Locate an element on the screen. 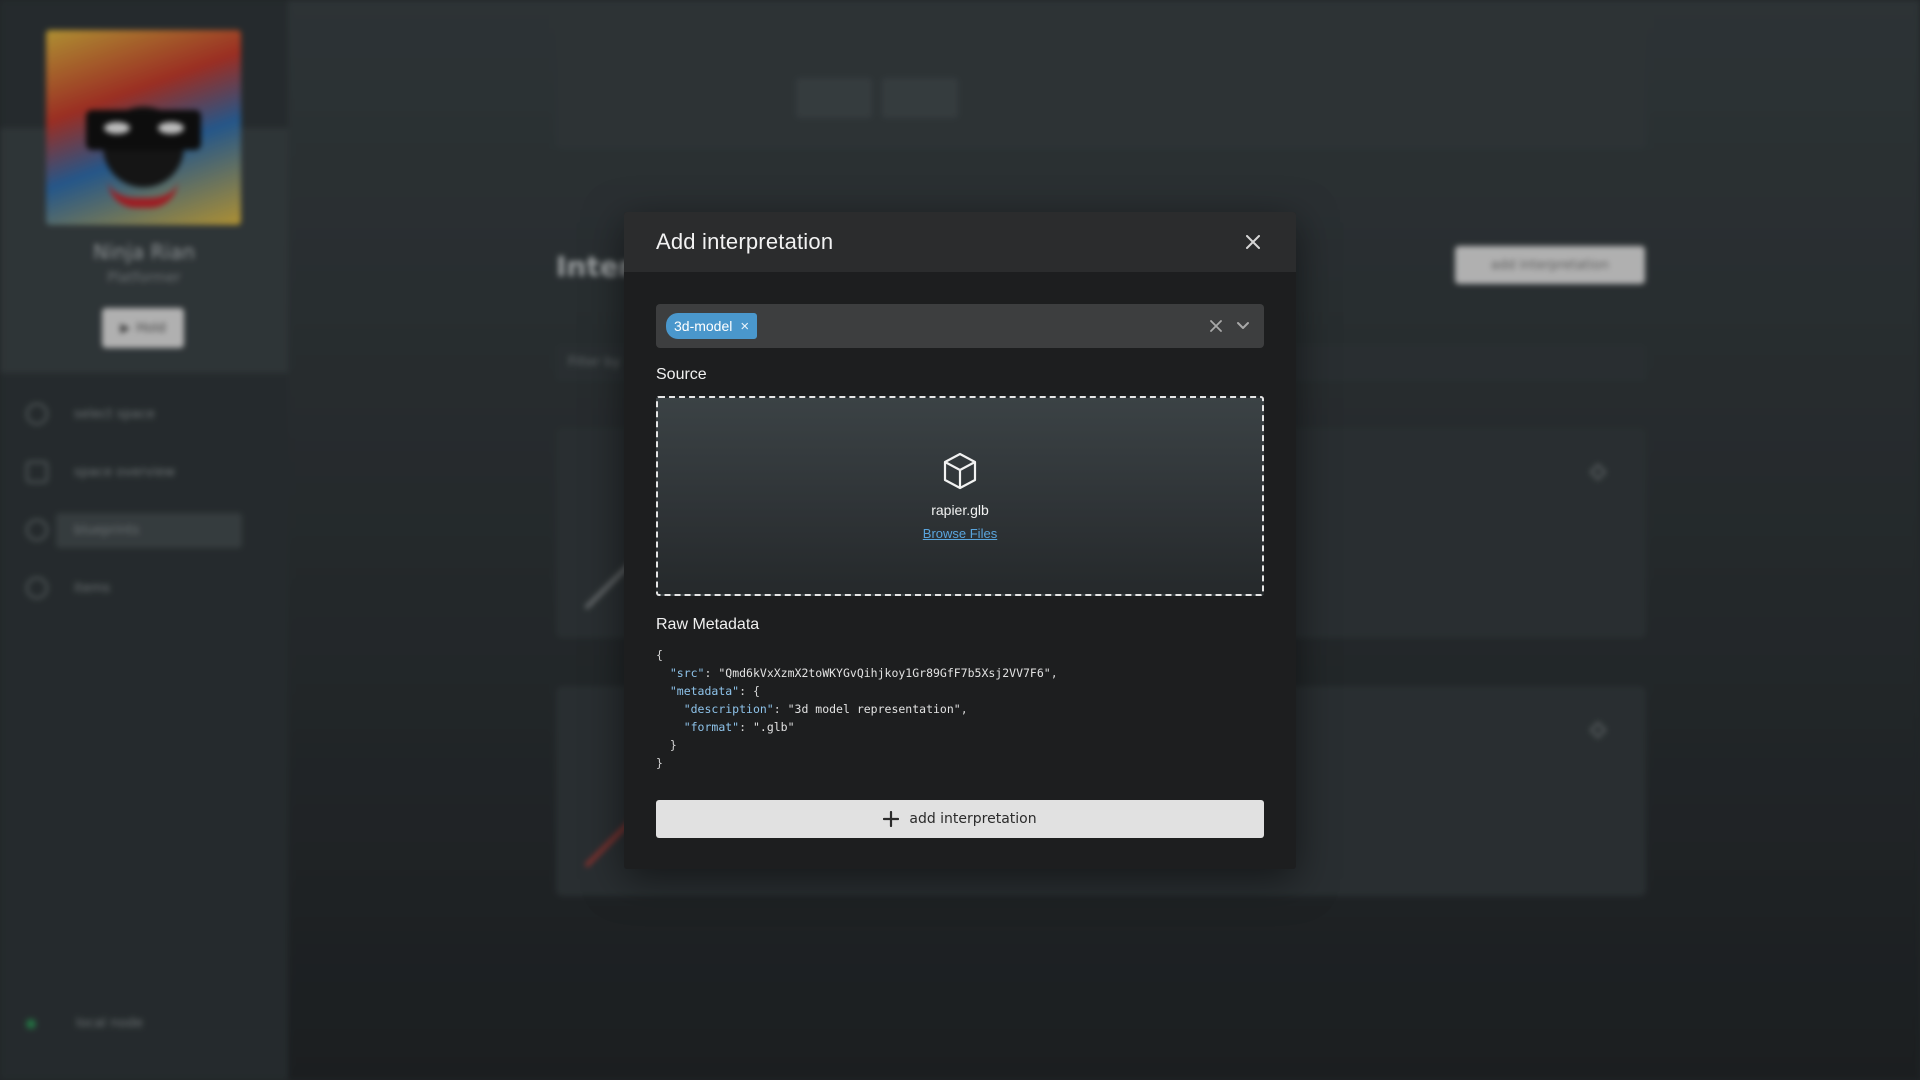 The height and width of the screenshot is (1080, 1920). selected-tag: 3d-model × is located at coordinates (712, 326).